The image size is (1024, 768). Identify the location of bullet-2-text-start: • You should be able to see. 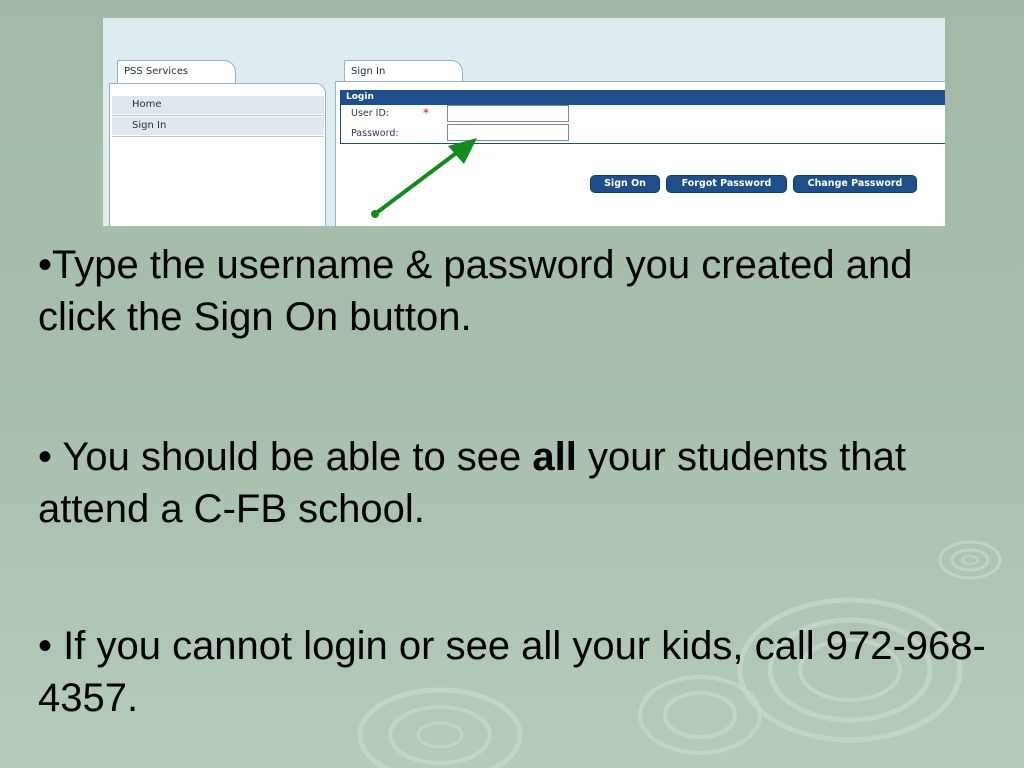
(285, 457).